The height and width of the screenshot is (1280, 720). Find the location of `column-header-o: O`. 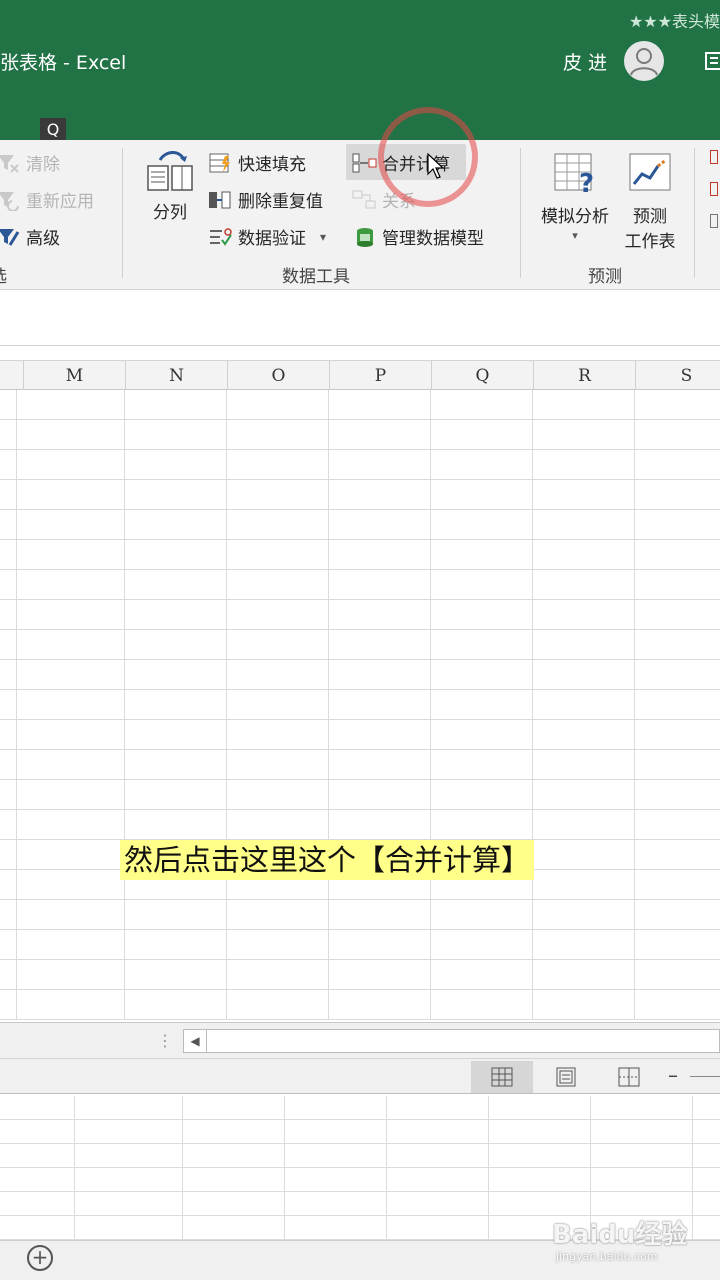

column-header-o: O is located at coordinates (278, 376).